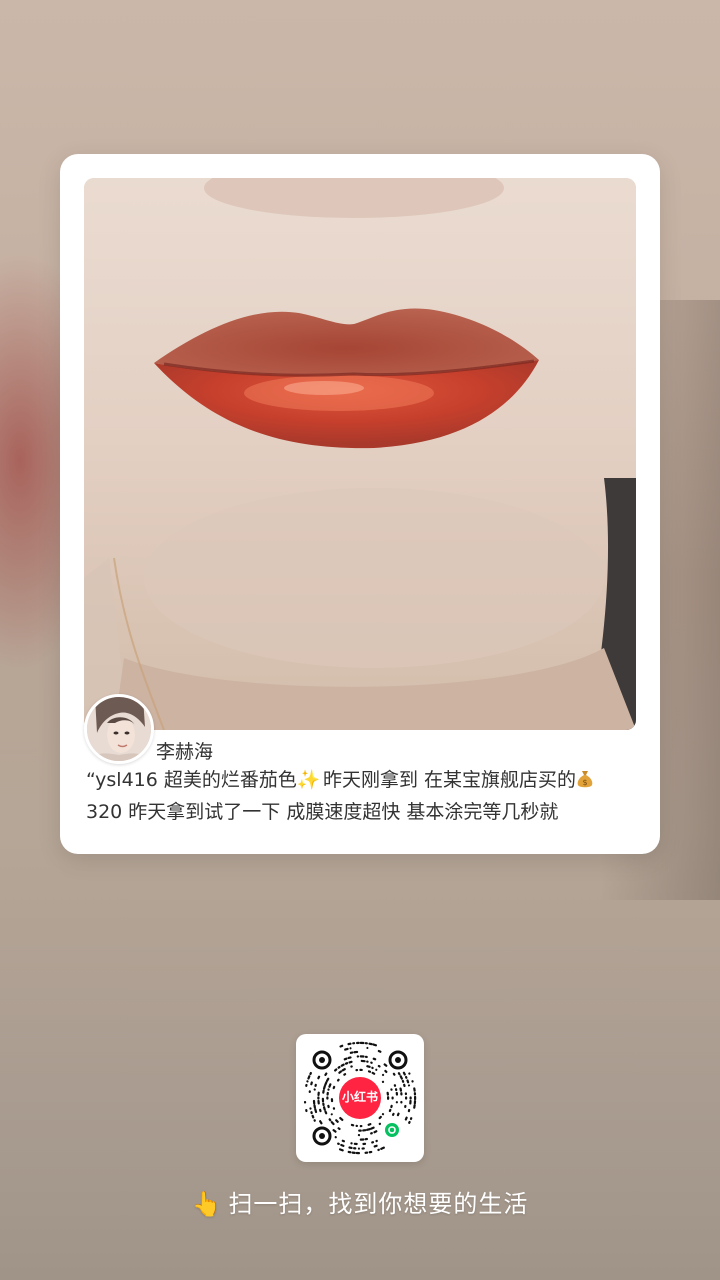 The image size is (720, 1280). I want to click on caption-line-2: 320 昨天拿到试了一下 成膜速度超快 基本涂完等几秒就, so click(322, 812).